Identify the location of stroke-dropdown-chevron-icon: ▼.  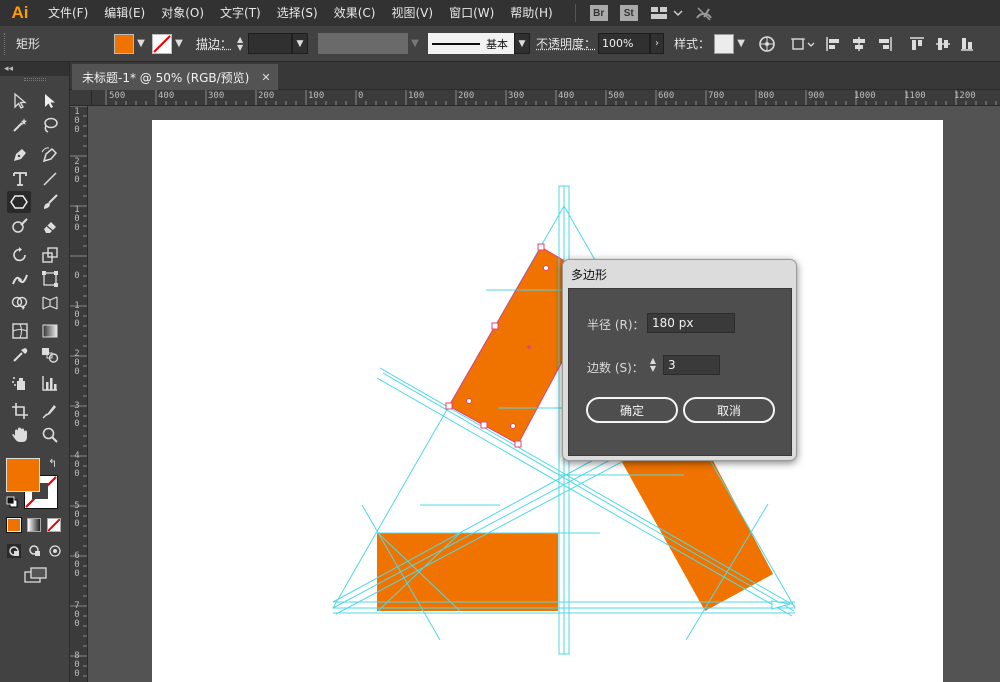
(179, 44).